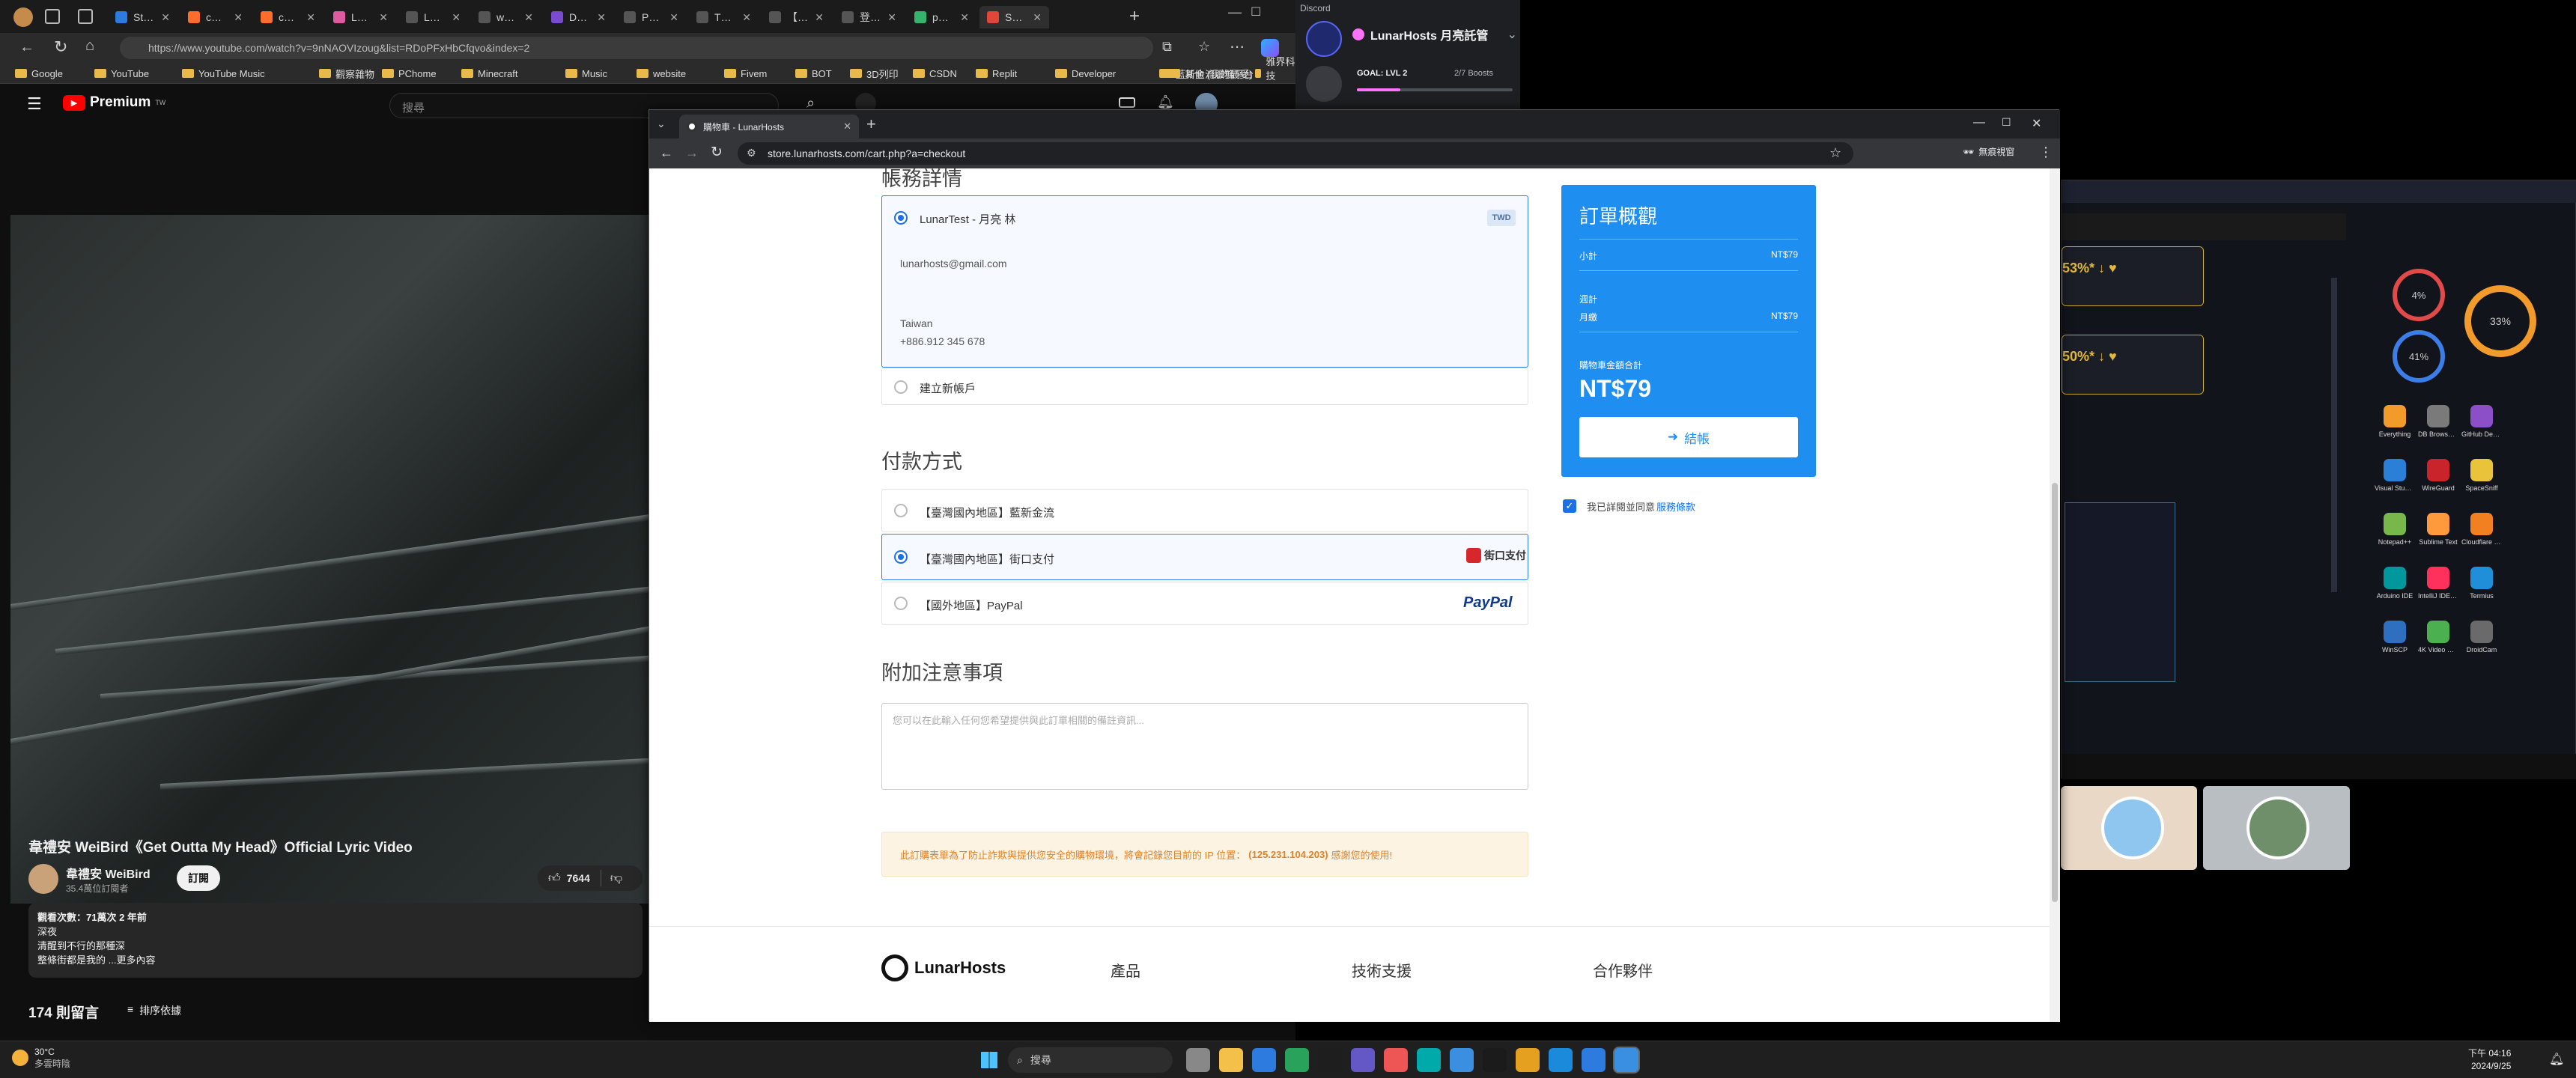  Describe the element at coordinates (996, 73) in the screenshot. I see `bookmark-item: Replit` at that location.